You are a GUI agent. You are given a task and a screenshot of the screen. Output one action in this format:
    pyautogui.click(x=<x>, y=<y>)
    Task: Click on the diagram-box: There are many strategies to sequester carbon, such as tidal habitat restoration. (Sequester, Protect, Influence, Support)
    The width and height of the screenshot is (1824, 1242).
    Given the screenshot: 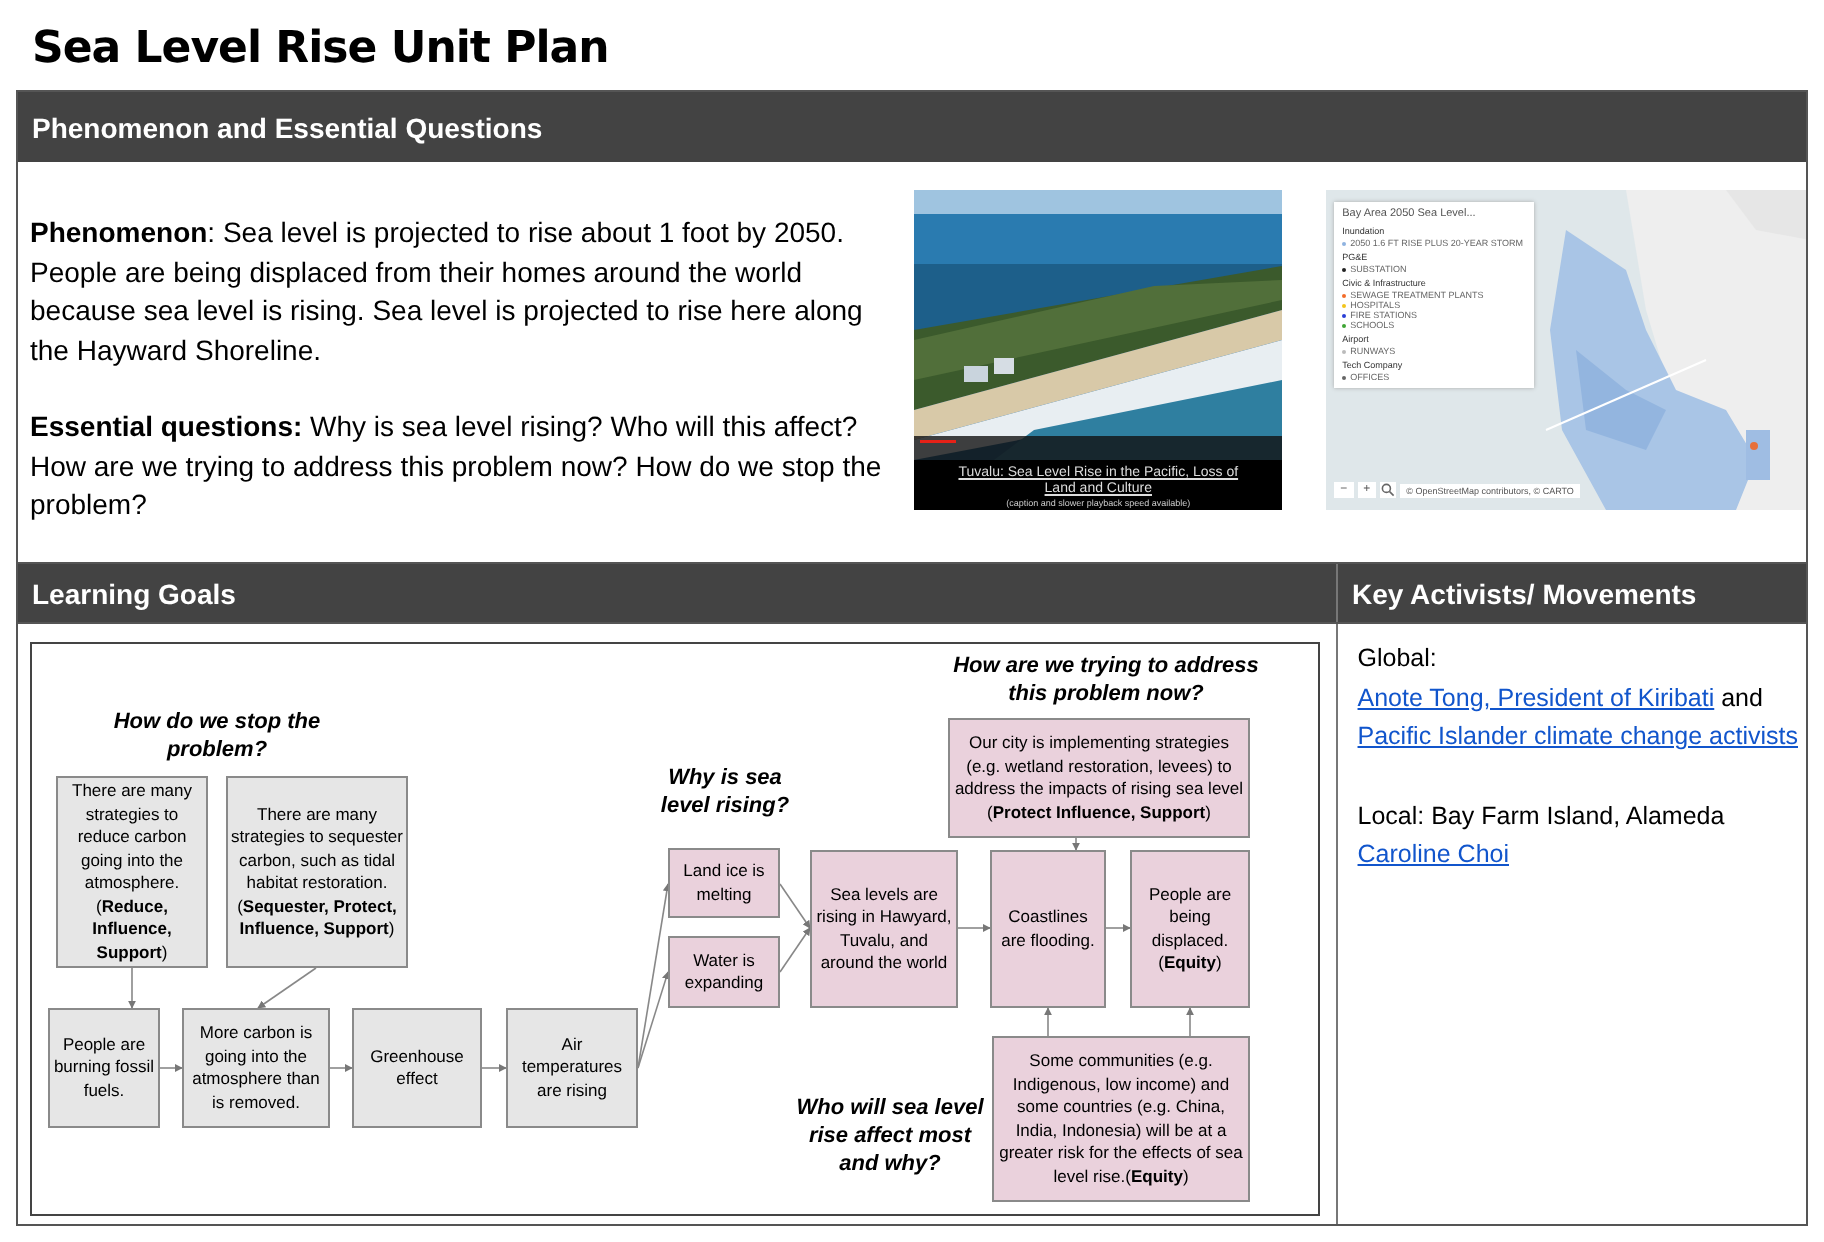 What is the action you would take?
    pyautogui.click(x=317, y=872)
    